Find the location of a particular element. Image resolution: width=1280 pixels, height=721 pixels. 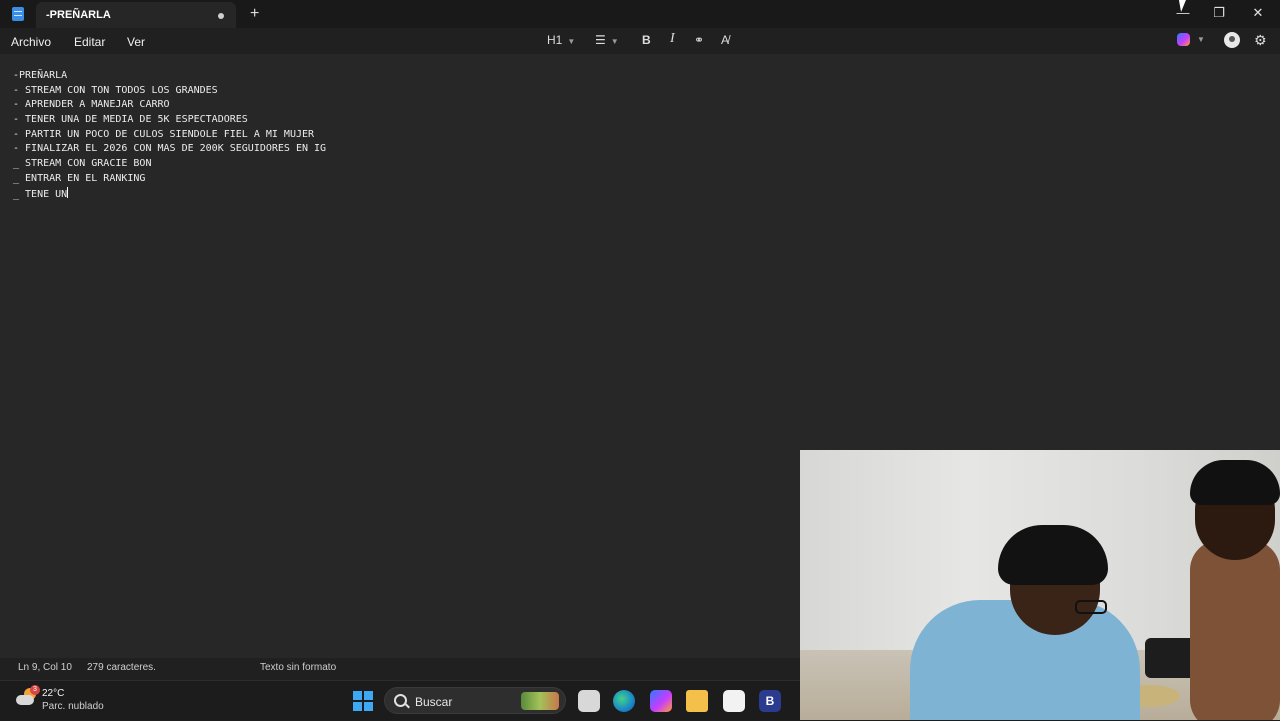

title-bar: -PREÑARLA + — ❐ ✕ is located at coordinates (640, 14).